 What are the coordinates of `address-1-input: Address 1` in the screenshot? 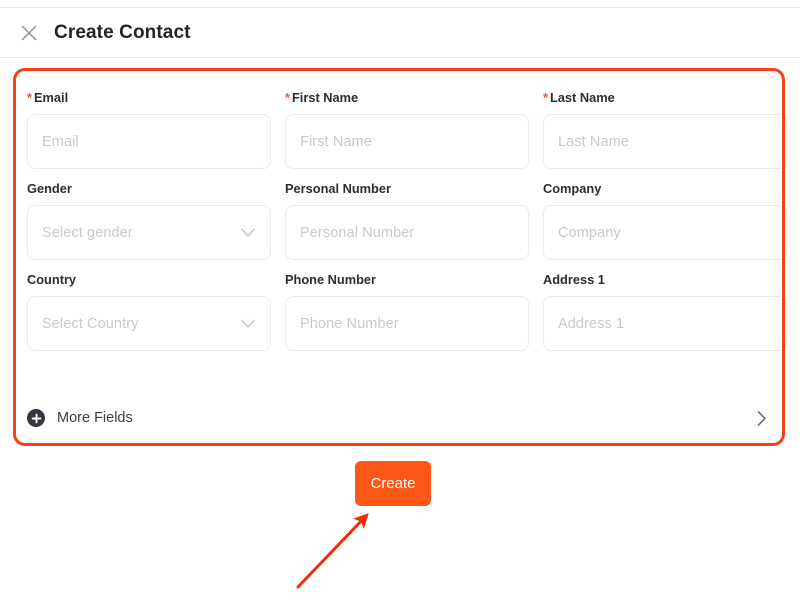 It's located at (665, 323).